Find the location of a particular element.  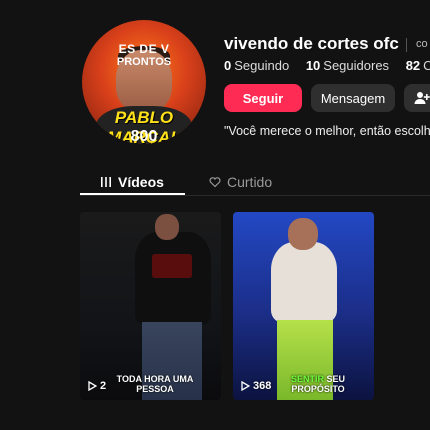

stat-followers-value: 10 is located at coordinates (313, 65).